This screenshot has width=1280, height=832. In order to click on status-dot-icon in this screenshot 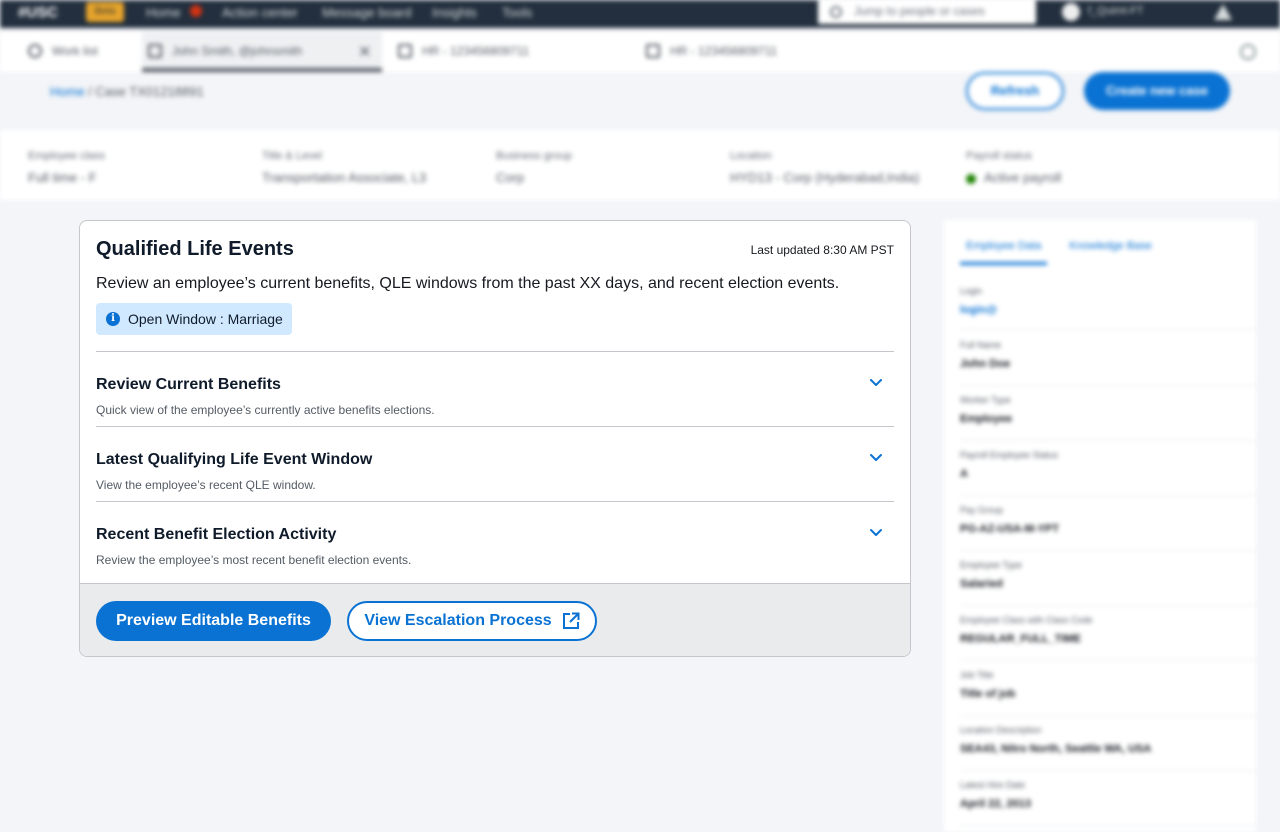, I will do `click(971, 178)`.